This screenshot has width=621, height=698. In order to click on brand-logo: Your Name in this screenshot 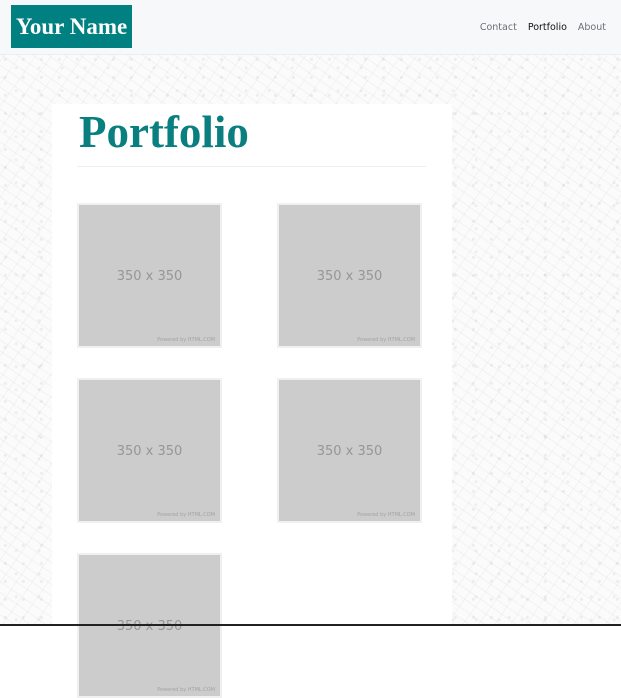, I will do `click(71, 26)`.